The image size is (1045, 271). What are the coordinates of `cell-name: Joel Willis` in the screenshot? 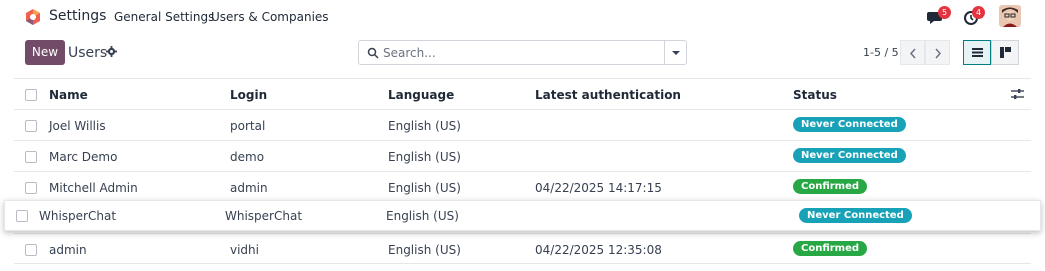 It's located at (77, 126).